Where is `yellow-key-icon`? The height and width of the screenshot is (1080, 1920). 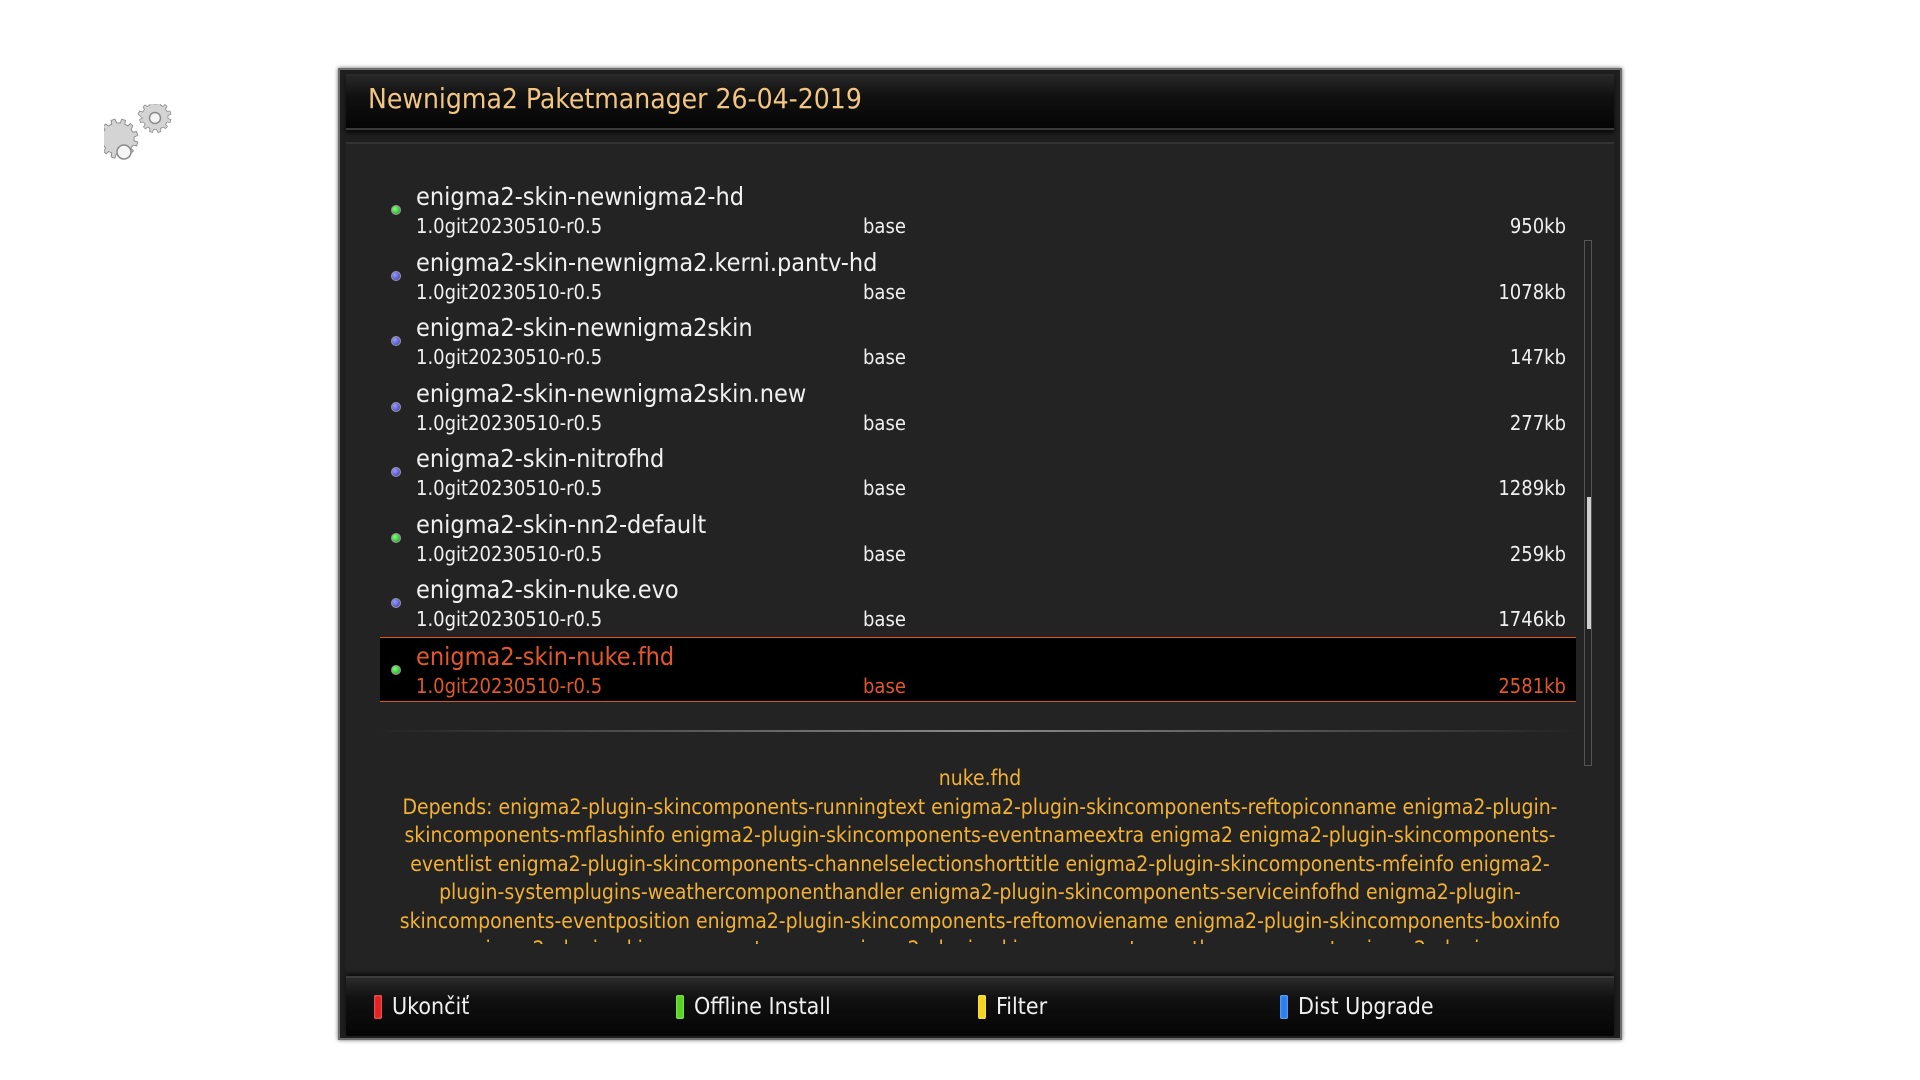 yellow-key-icon is located at coordinates (982, 1007).